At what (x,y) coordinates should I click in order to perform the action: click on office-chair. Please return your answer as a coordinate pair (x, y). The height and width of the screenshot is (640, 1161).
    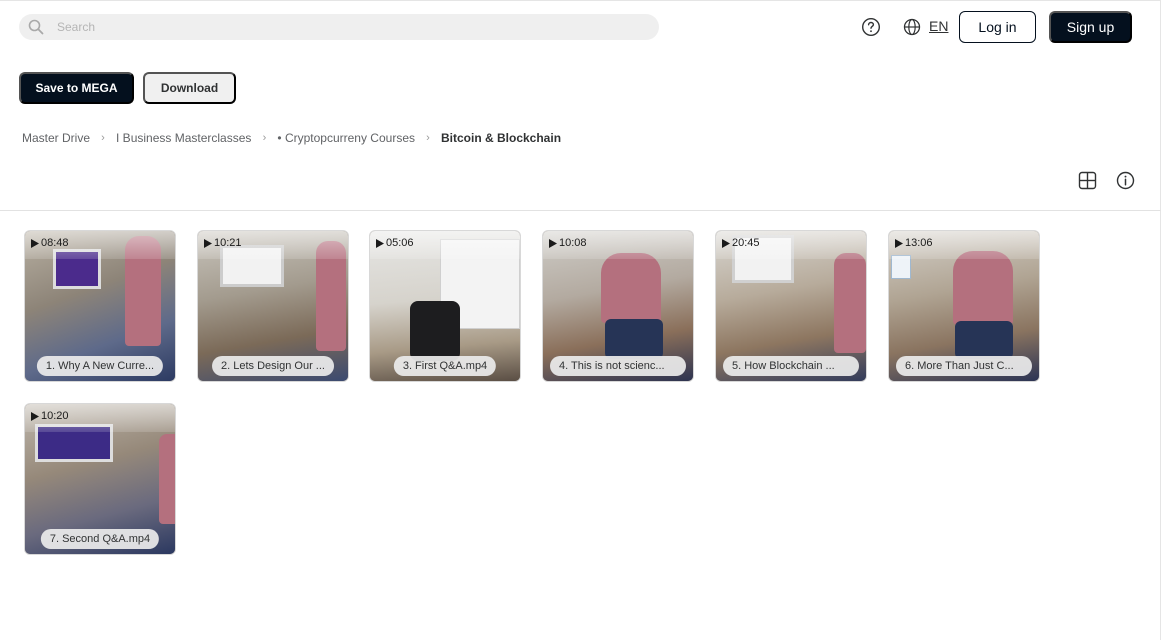
    Looking at the image, I should click on (435, 331).